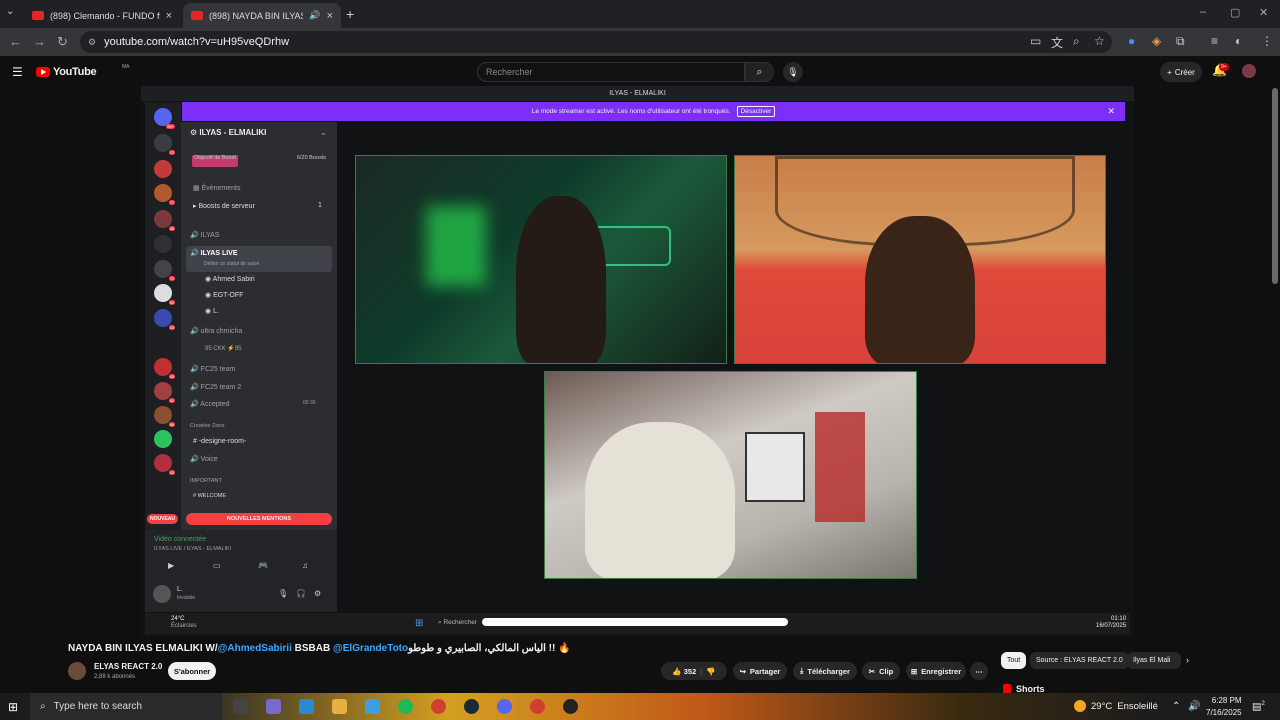 This screenshot has height=720, width=1280. What do you see at coordinates (212, 311) in the screenshot?
I see `voice-member: ◉ L.` at bounding box center [212, 311].